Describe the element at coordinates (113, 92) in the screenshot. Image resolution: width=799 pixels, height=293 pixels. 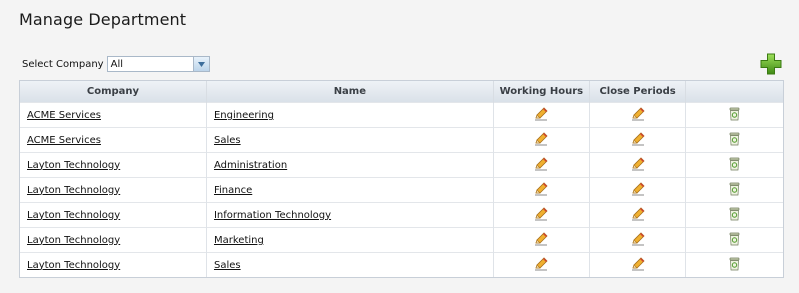
I see `header-company: Company` at that location.